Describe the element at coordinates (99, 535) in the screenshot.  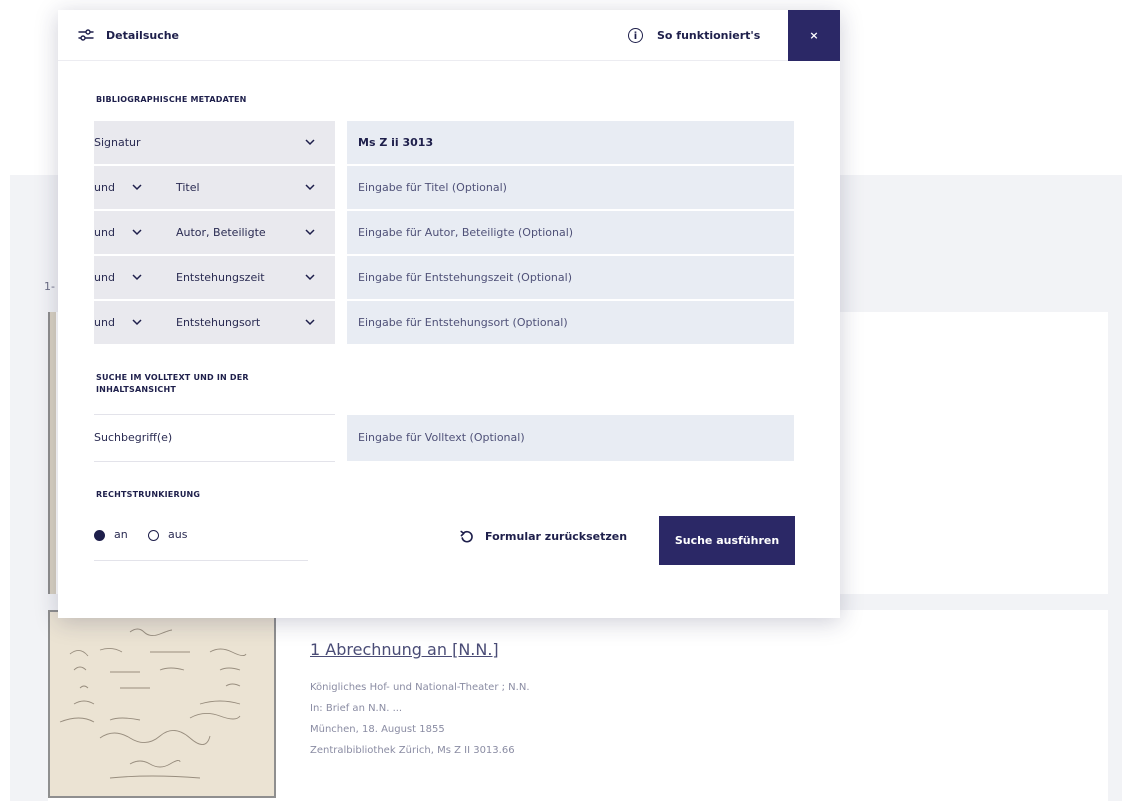
I see `radio-an` at that location.